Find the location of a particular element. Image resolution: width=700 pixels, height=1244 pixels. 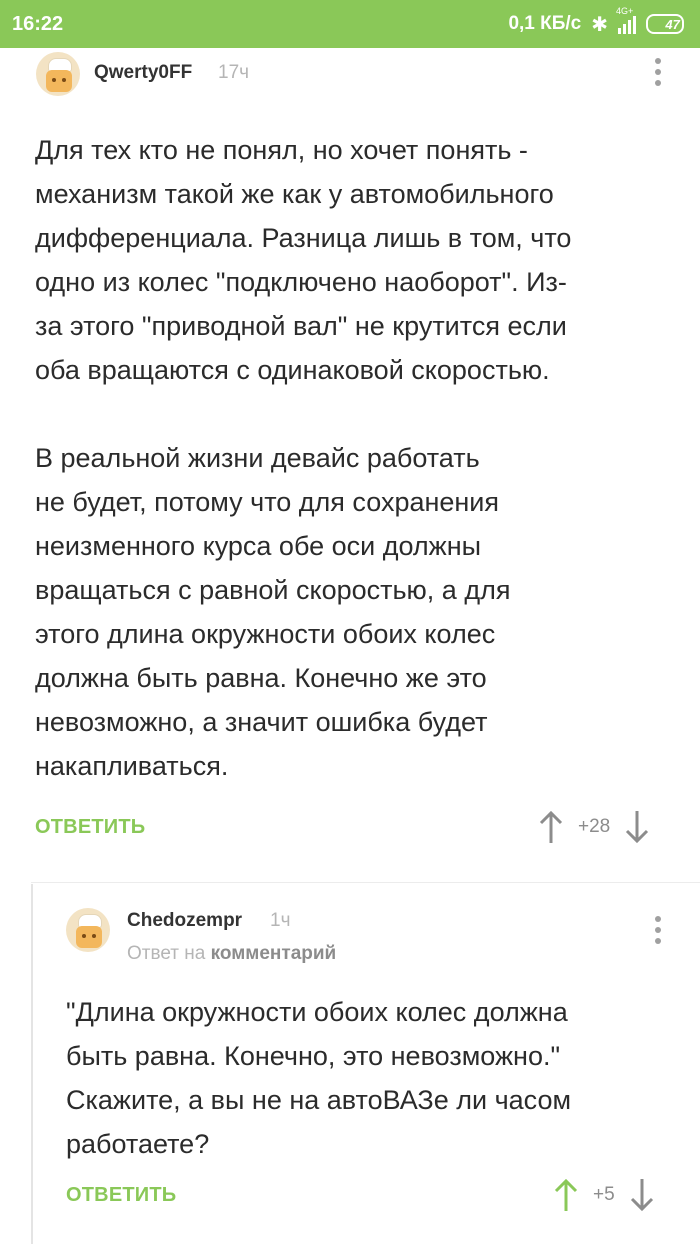

comment-text-line: невозможно, а значит ошибка будет is located at coordinates (261, 722).